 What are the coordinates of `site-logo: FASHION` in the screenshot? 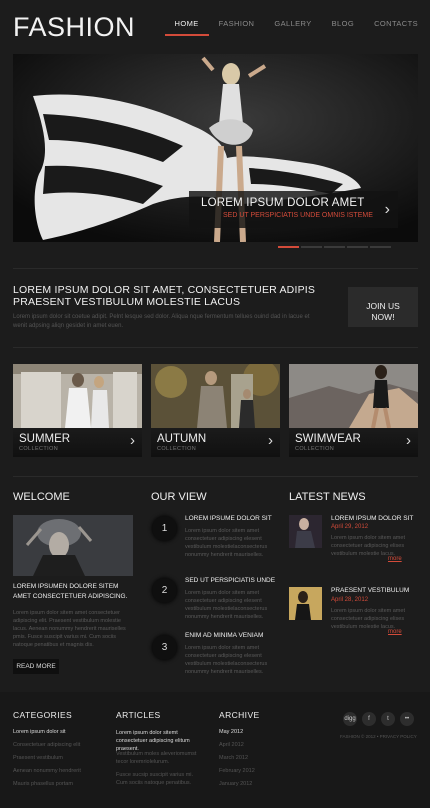 It's located at (74, 27).